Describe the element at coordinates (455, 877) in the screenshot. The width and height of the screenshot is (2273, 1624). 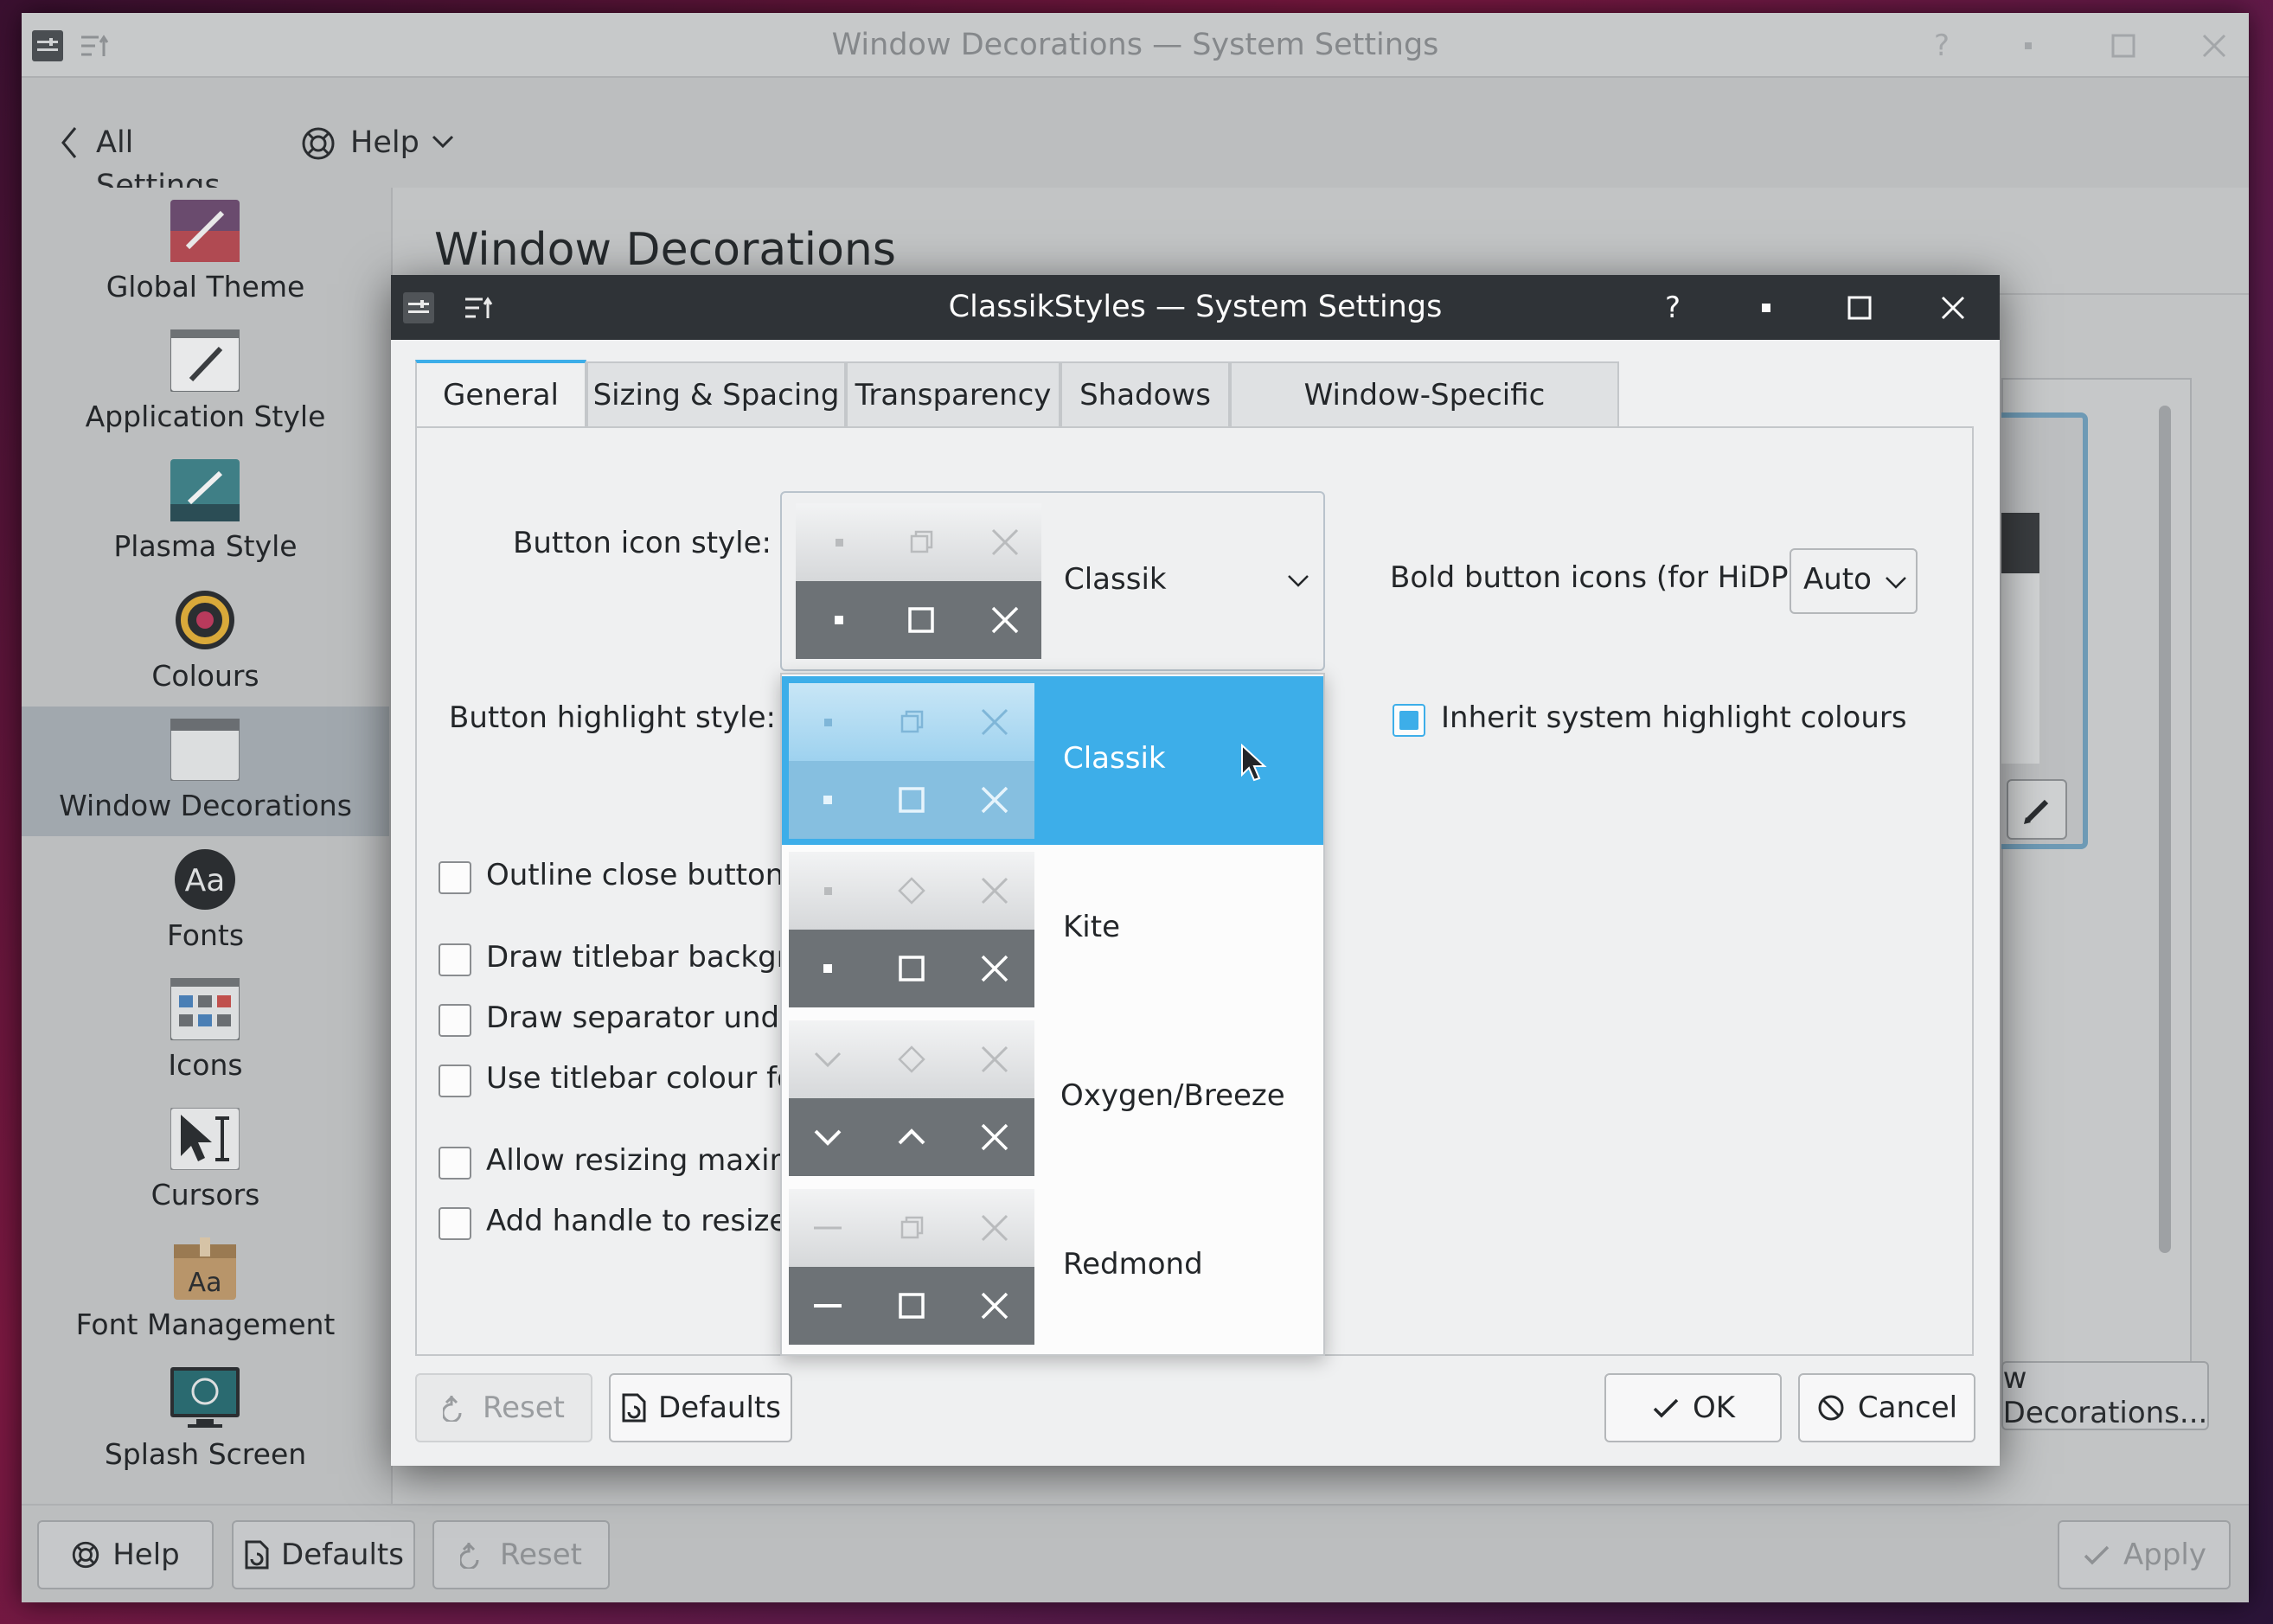
I see `outline-close-button-checkbox` at that location.